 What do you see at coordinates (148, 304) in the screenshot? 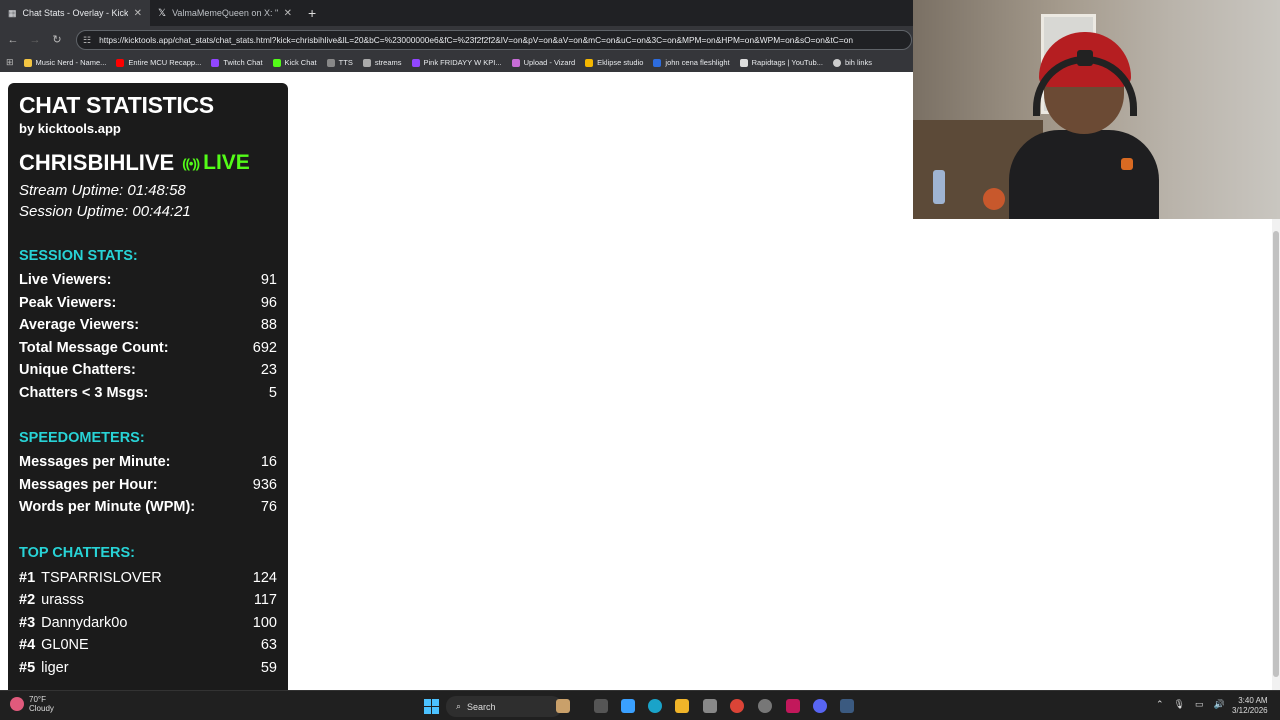
I see `stat-row: Peak Viewers: 96` at bounding box center [148, 304].